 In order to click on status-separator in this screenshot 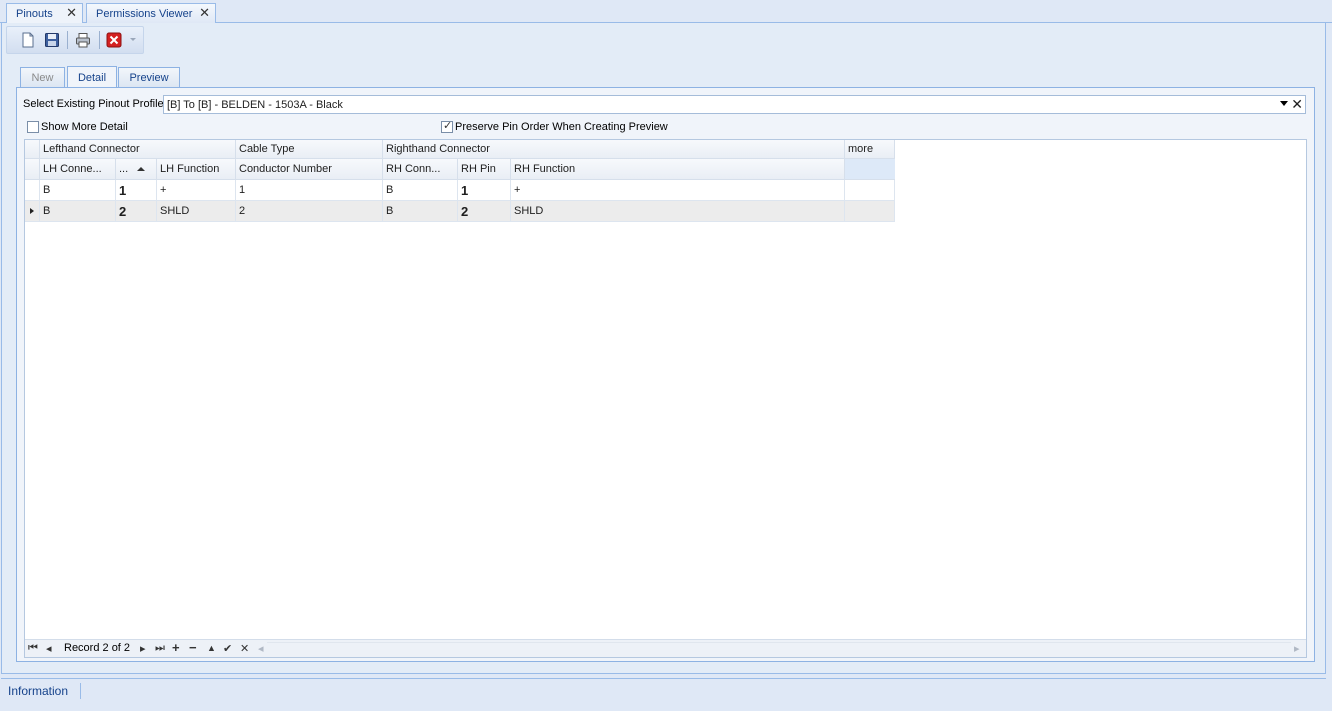, I will do `click(80, 691)`.